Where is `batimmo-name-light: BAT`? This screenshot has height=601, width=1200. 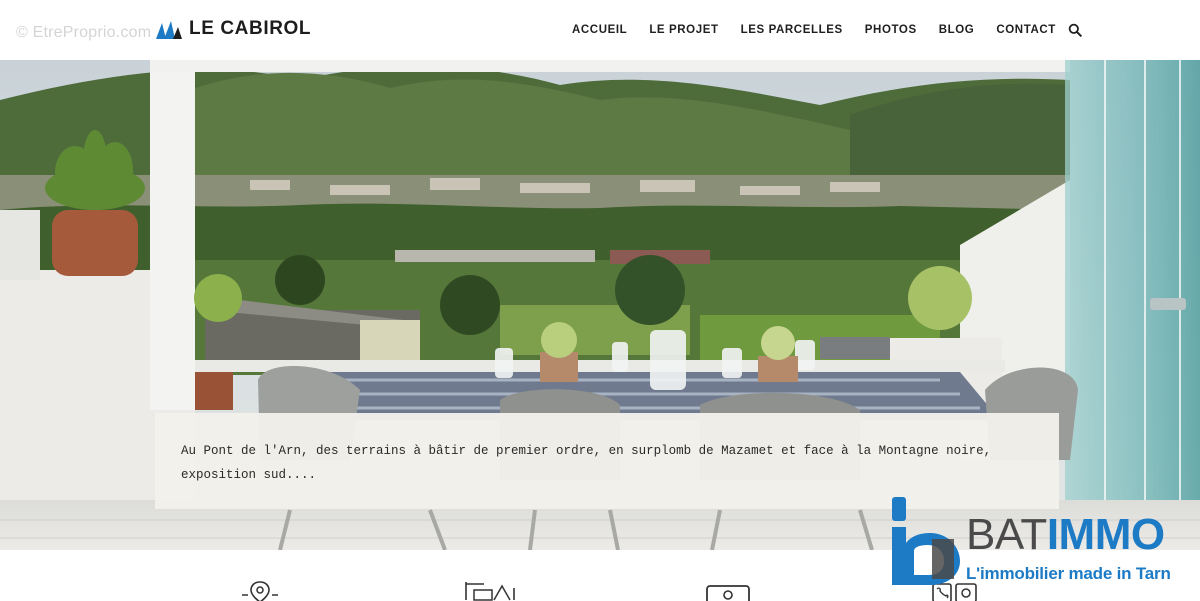
batimmo-name-light: BAT is located at coordinates (1006, 534).